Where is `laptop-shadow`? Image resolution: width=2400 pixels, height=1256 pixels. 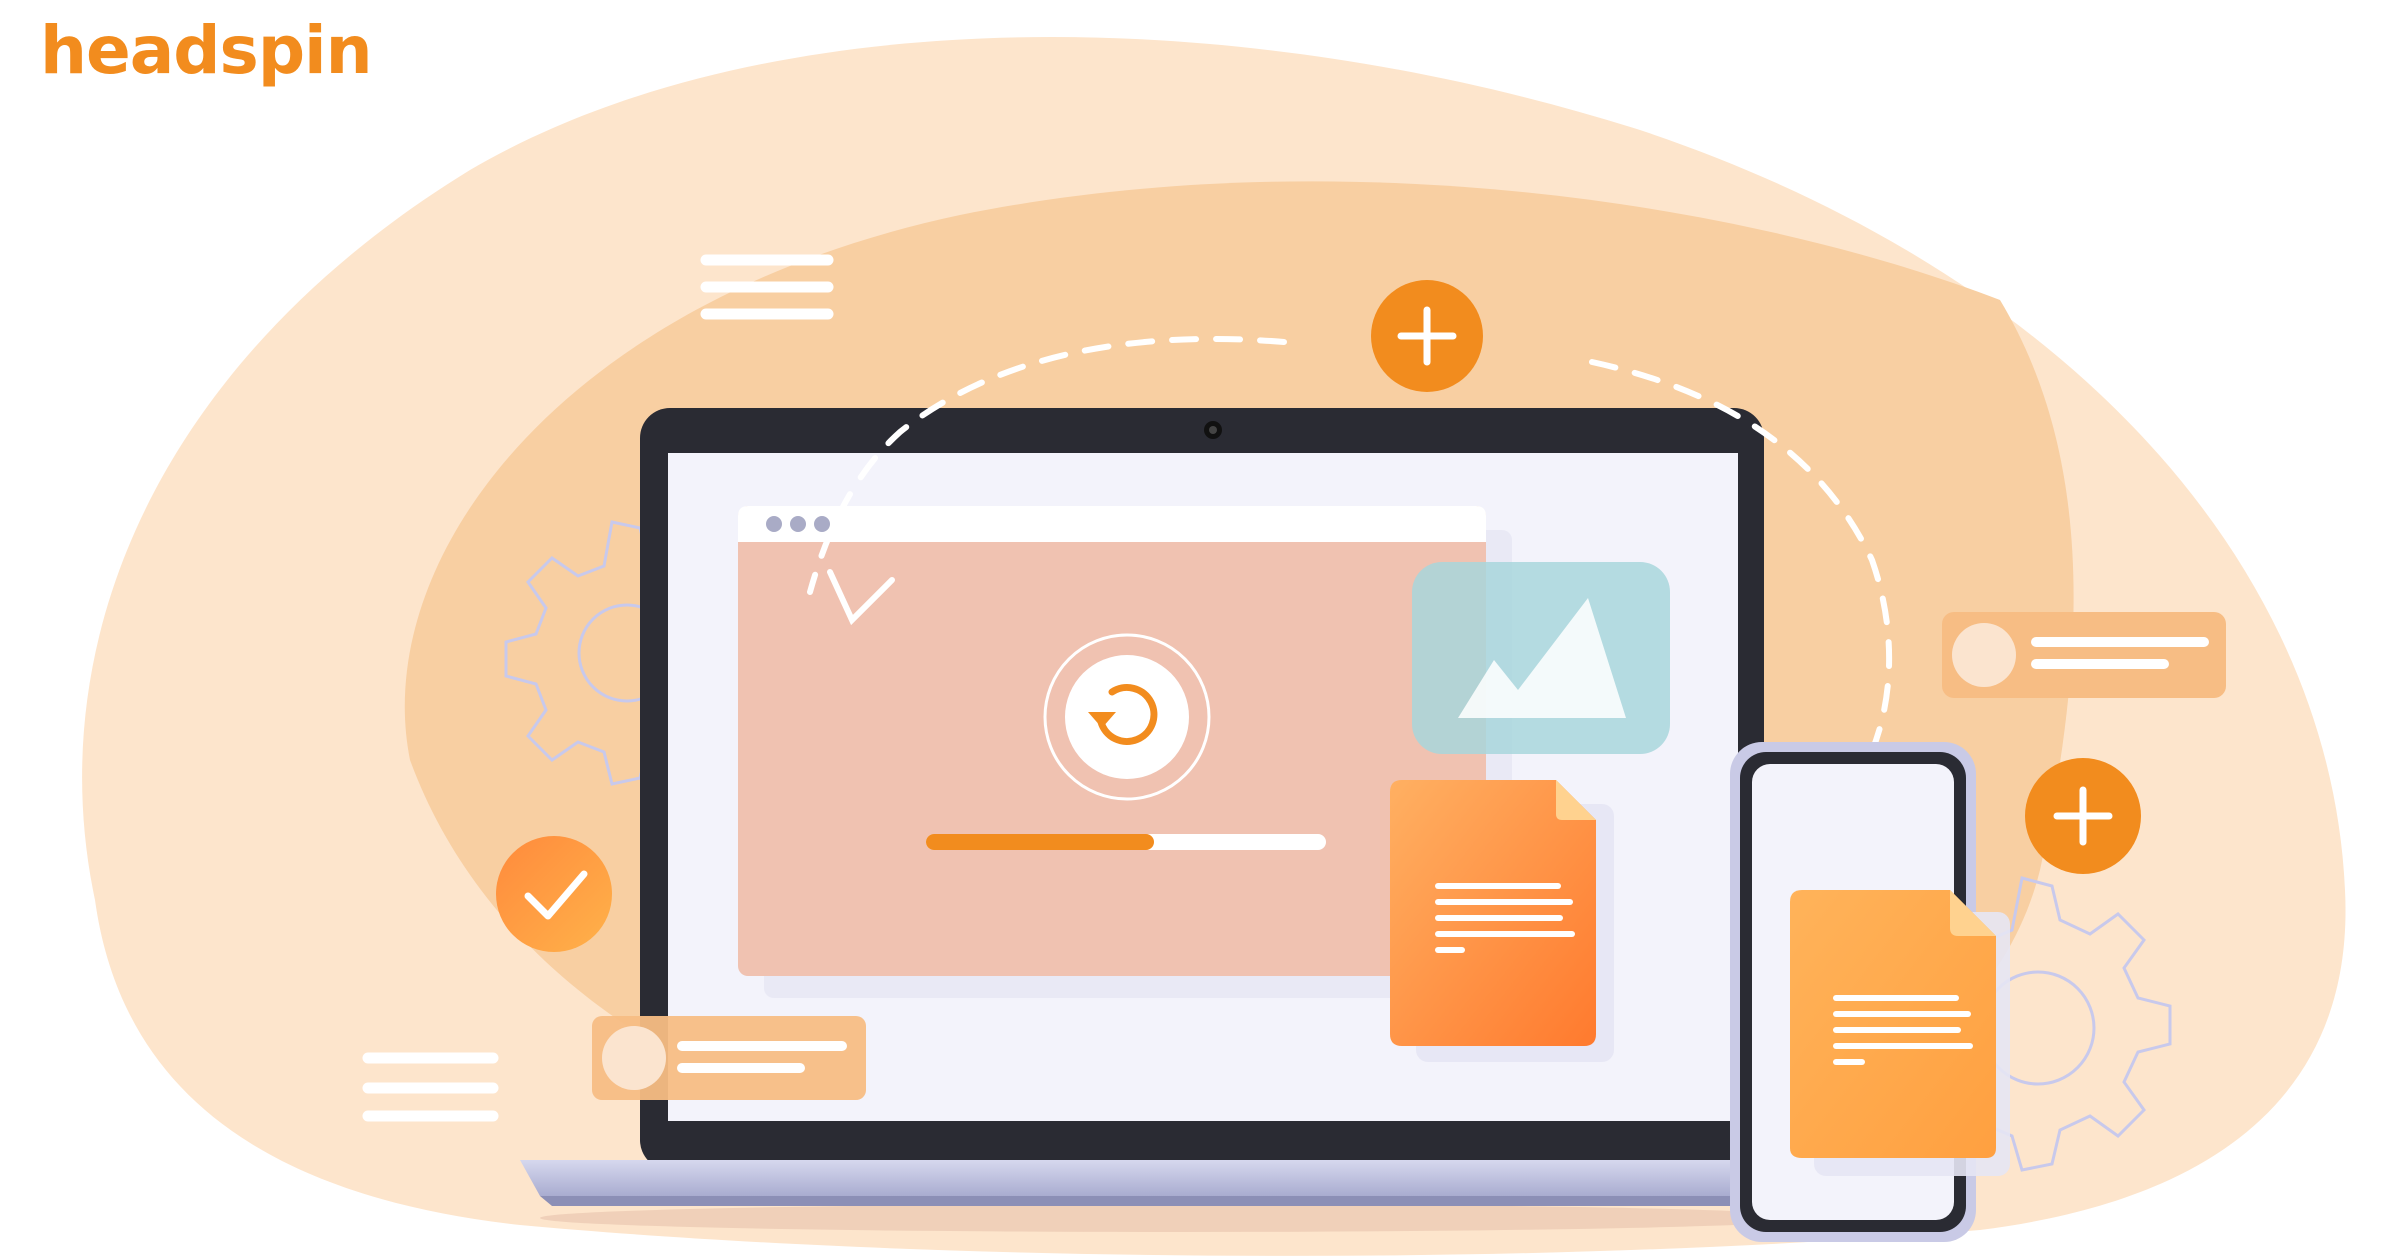 laptop-shadow is located at coordinates (1180, 1218).